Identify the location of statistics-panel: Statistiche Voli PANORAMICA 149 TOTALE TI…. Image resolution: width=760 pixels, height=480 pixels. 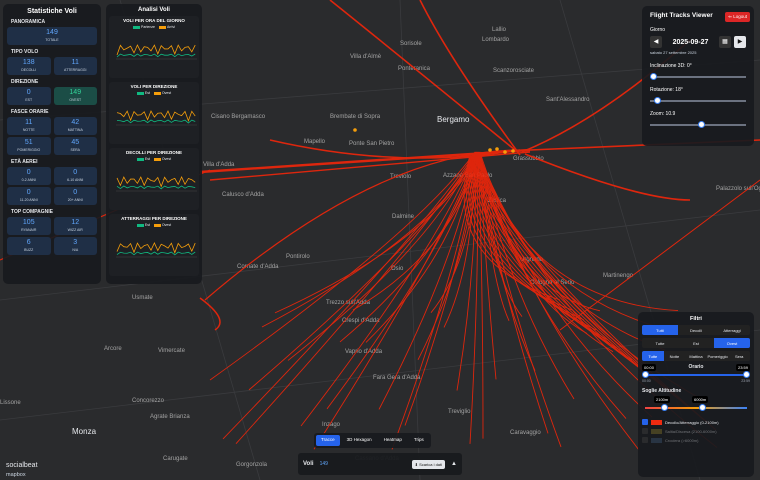
(52, 144).